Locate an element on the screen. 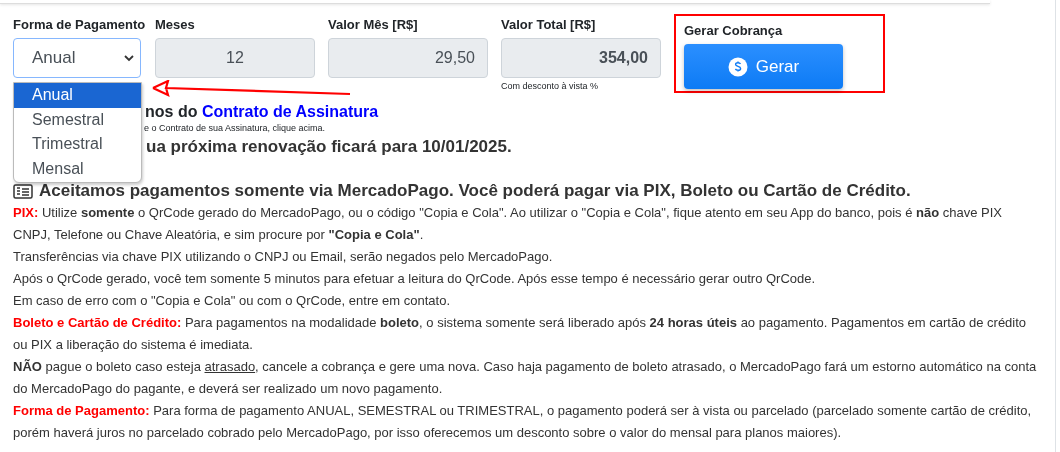 This screenshot has width=1060, height=452. readonly-field: 29,50 is located at coordinates (408, 58).